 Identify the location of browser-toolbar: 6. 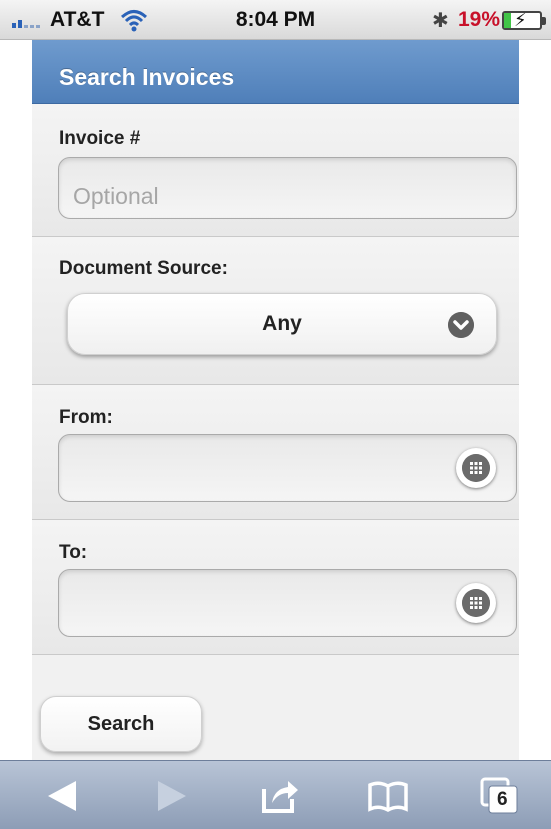
(275, 794).